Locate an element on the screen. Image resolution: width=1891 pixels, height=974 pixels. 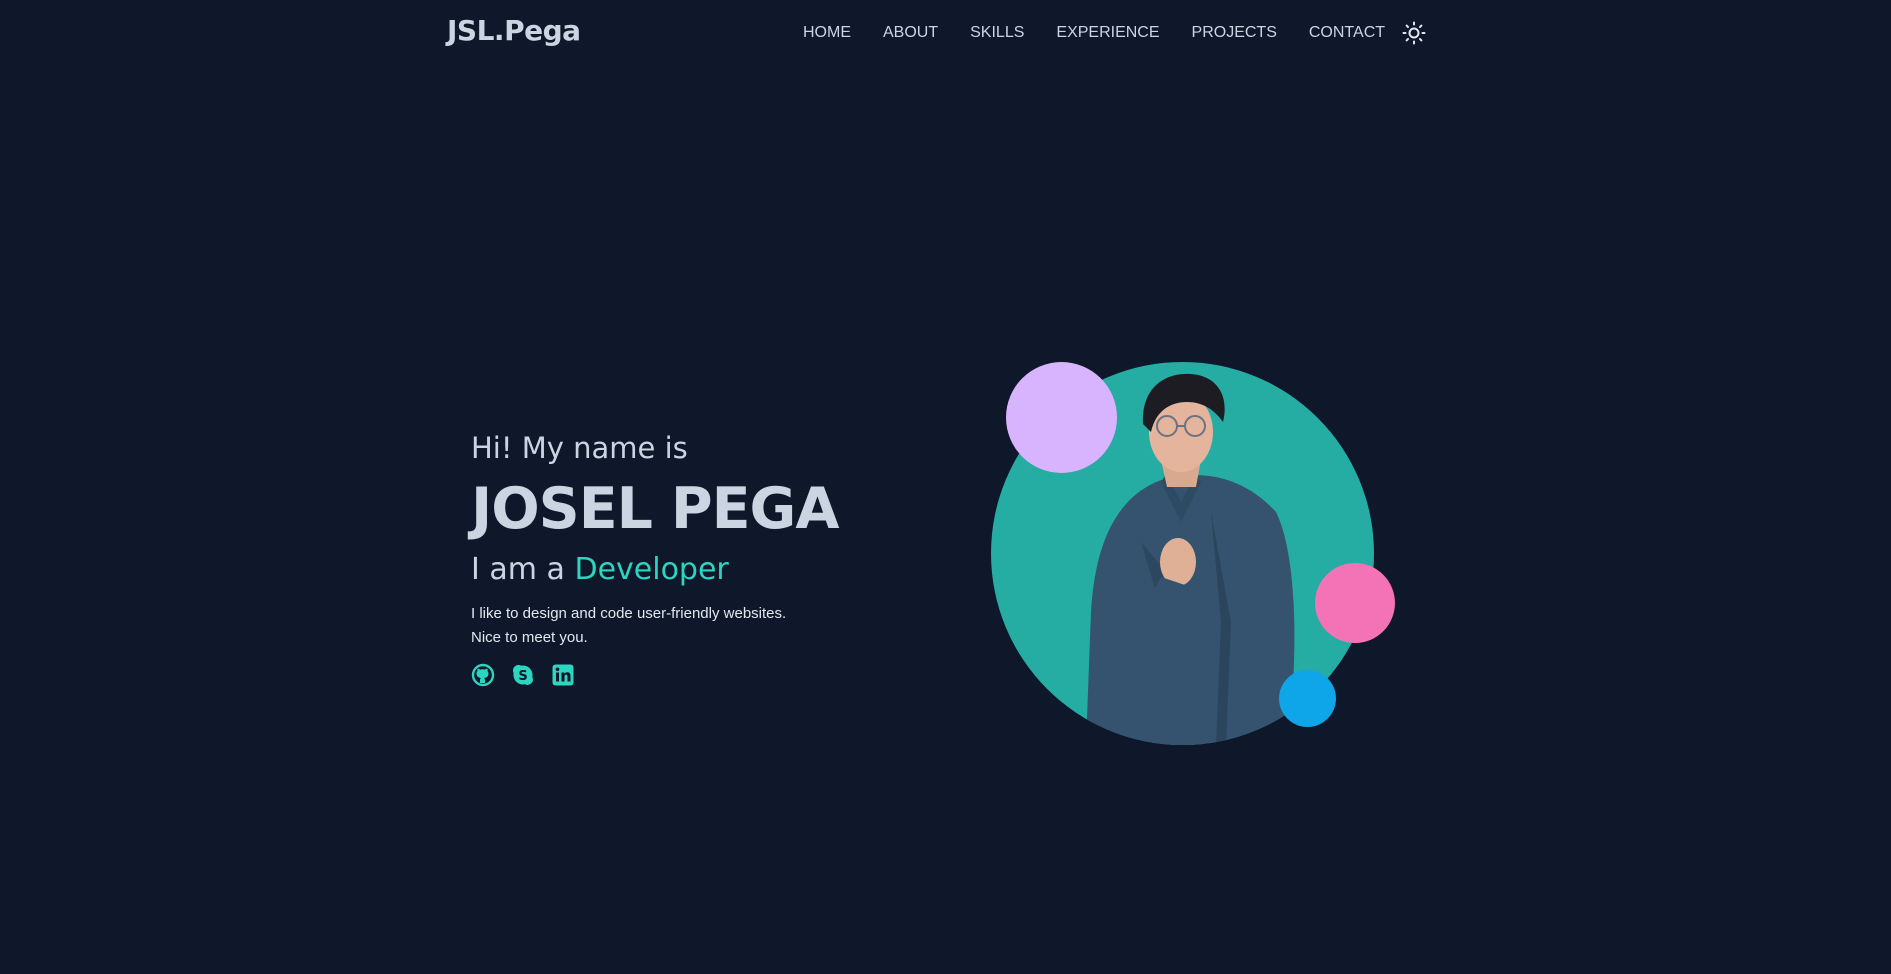
hero-role-prefix: I am a is located at coordinates (518, 569).